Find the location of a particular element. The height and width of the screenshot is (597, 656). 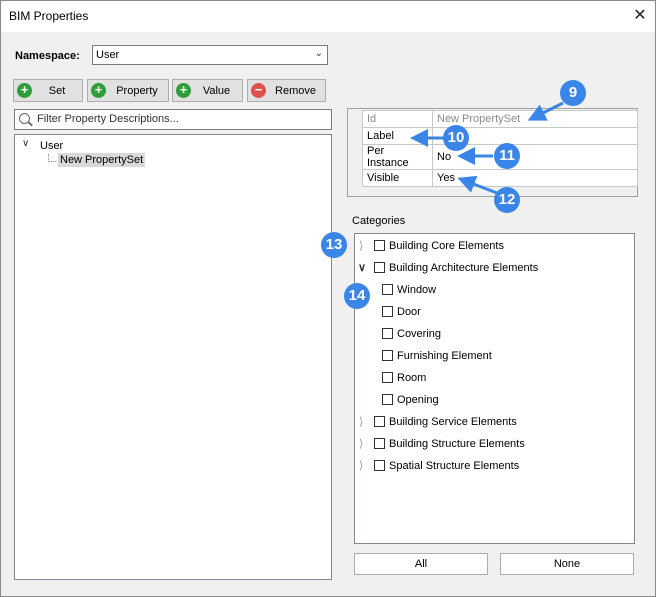

callout-badge-13: 13 is located at coordinates (334, 245).